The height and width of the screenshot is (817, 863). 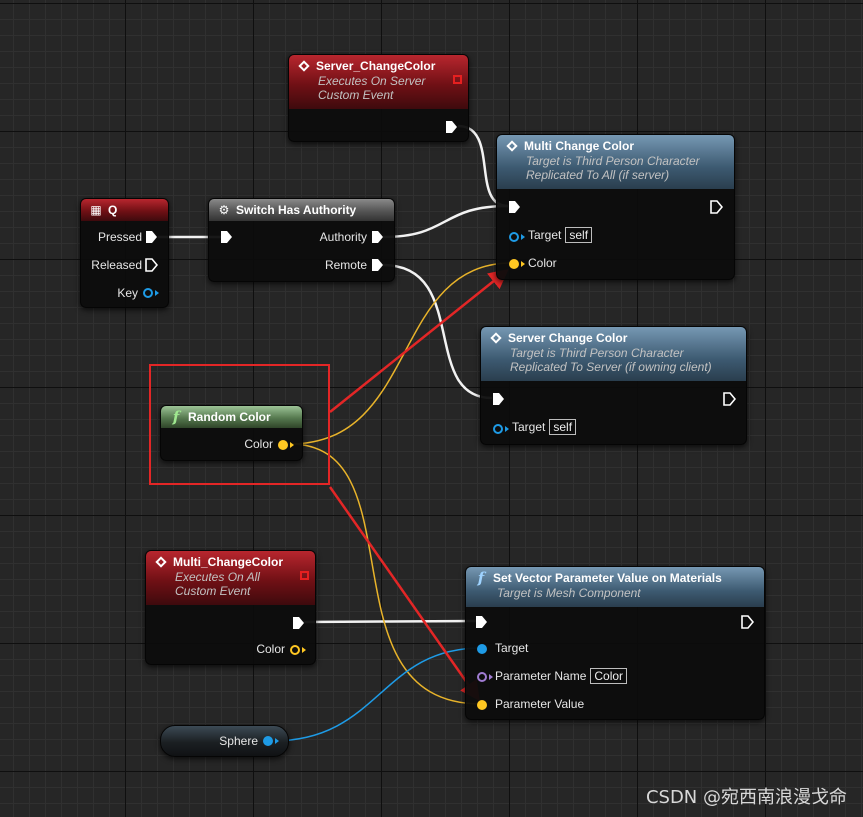 I want to click on color-out-pin, so click(x=295, y=650).